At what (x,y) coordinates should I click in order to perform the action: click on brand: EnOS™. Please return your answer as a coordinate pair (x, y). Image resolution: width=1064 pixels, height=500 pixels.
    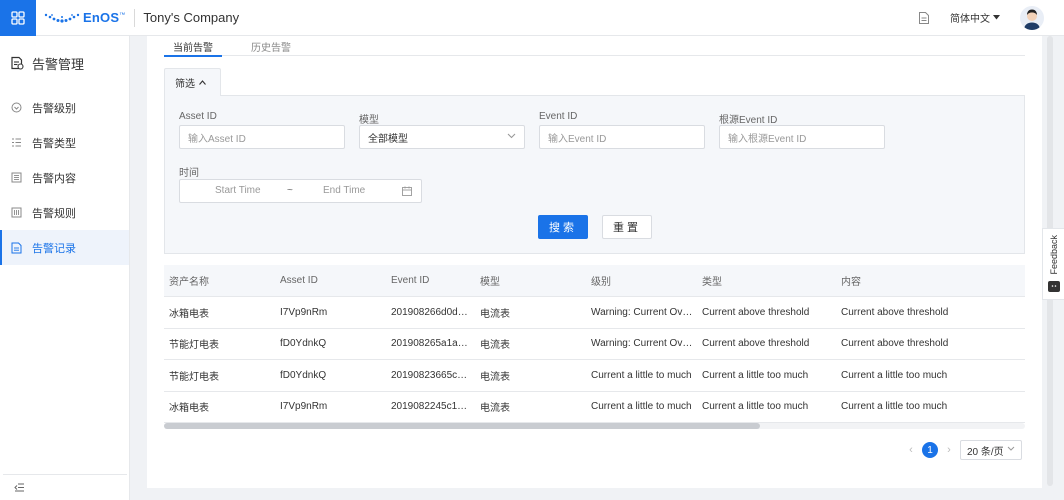
    Looking at the image, I should click on (84, 18).